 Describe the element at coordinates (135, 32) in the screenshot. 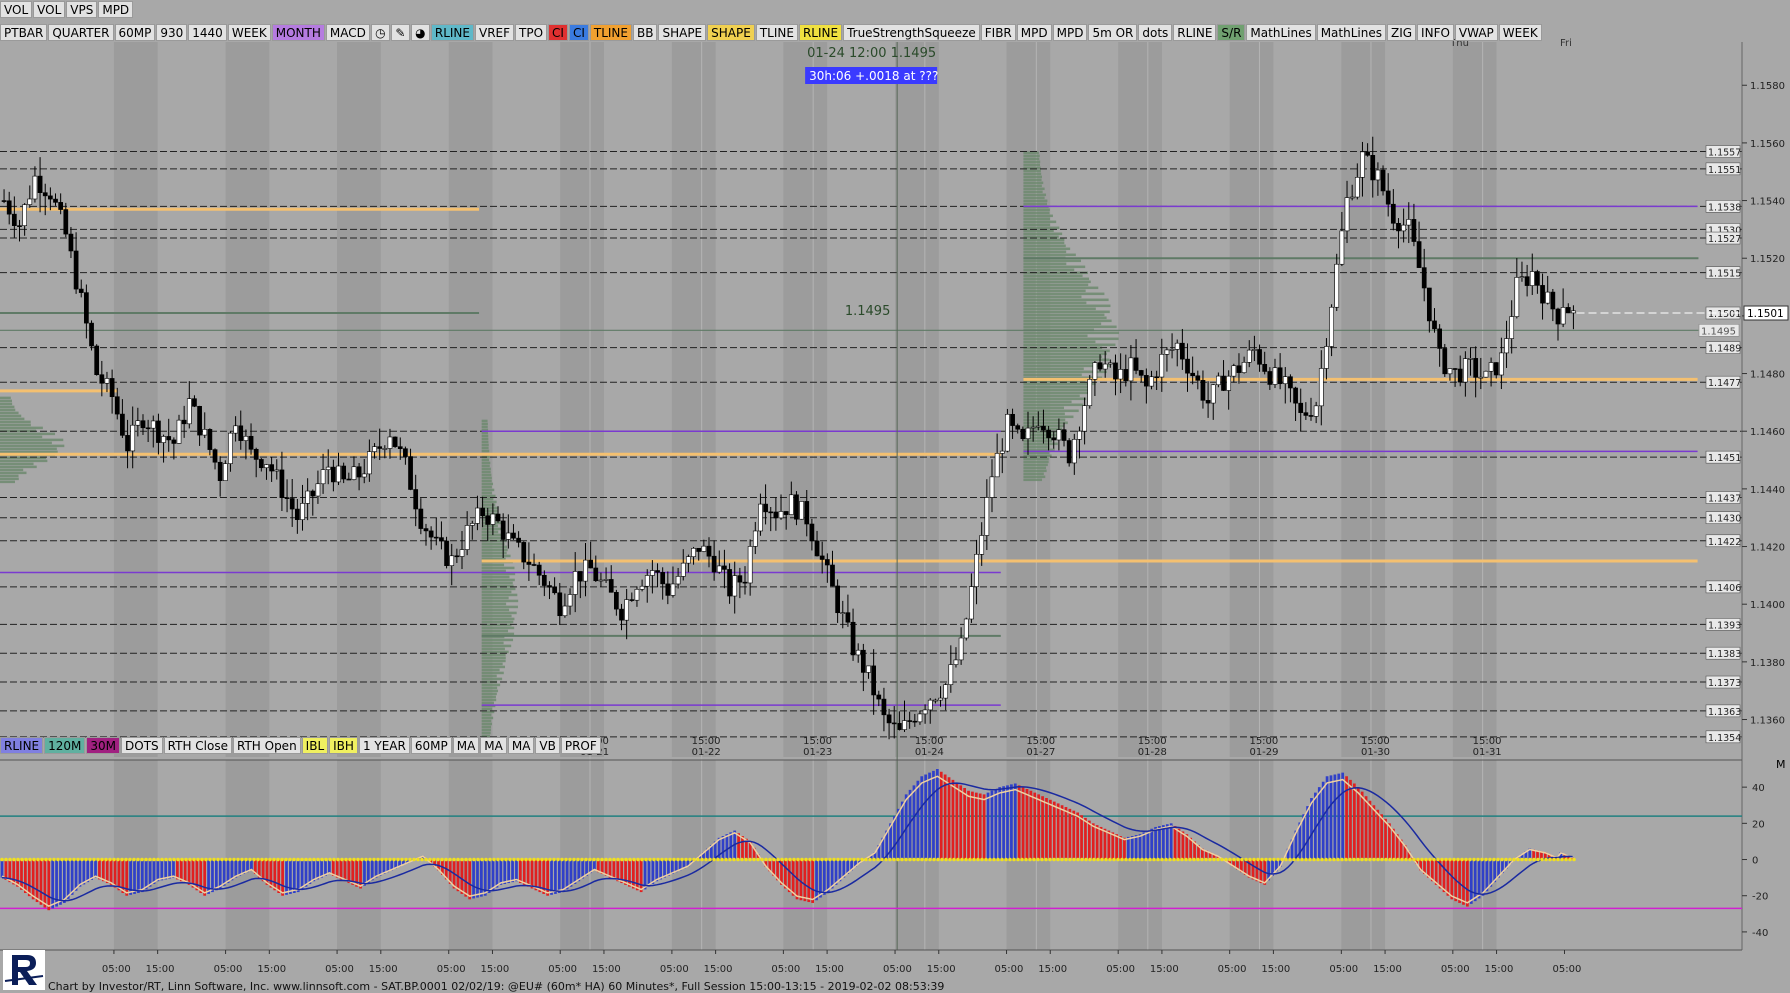

I see `study-60mp-button: 60MP` at that location.